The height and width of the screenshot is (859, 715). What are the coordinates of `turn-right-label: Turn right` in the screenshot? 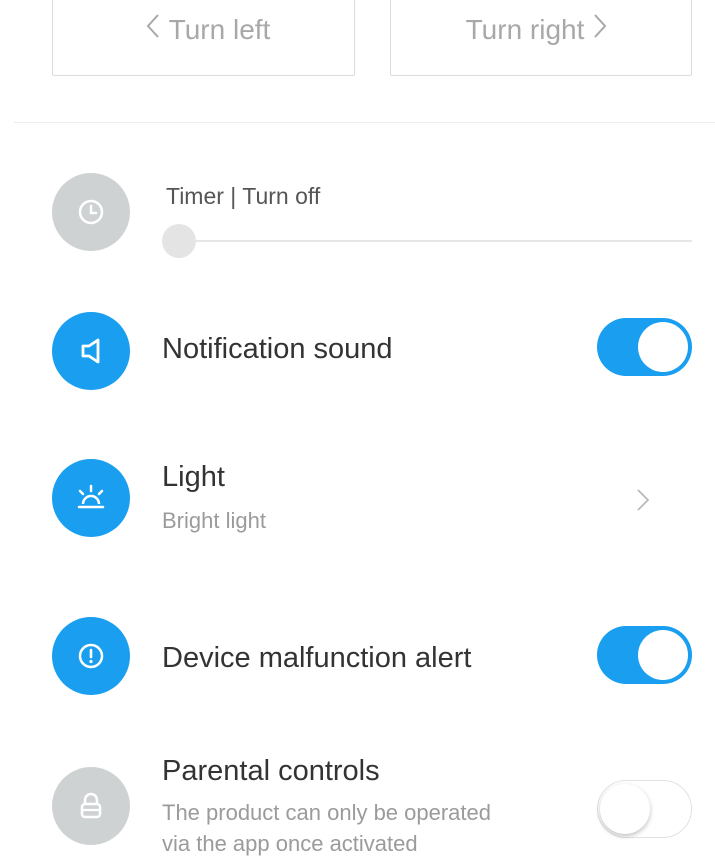 It's located at (525, 29).